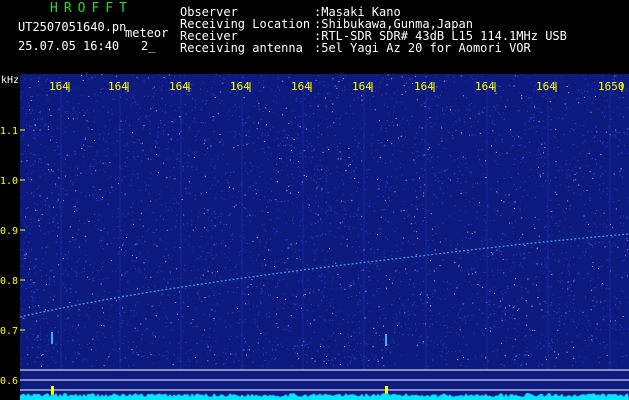 Image resolution: width=629 pixels, height=400 pixels. What do you see at coordinates (118, 86) in the screenshot?
I see `freq-label-1: 164` at bounding box center [118, 86].